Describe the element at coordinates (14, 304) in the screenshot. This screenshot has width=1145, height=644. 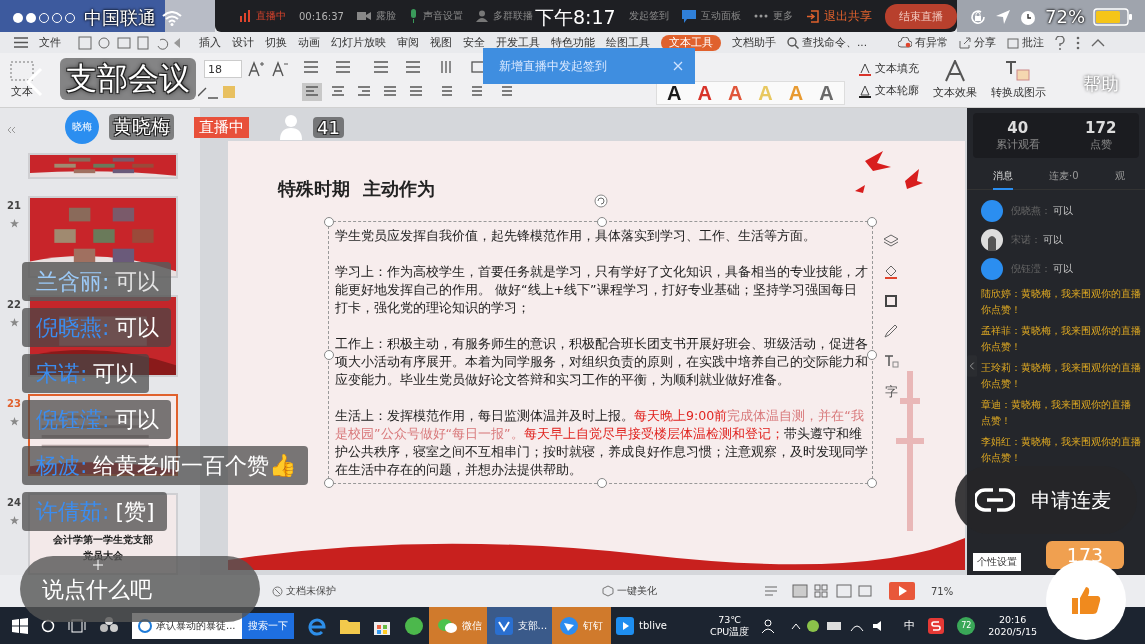
I see `slide-number: 22` at that location.